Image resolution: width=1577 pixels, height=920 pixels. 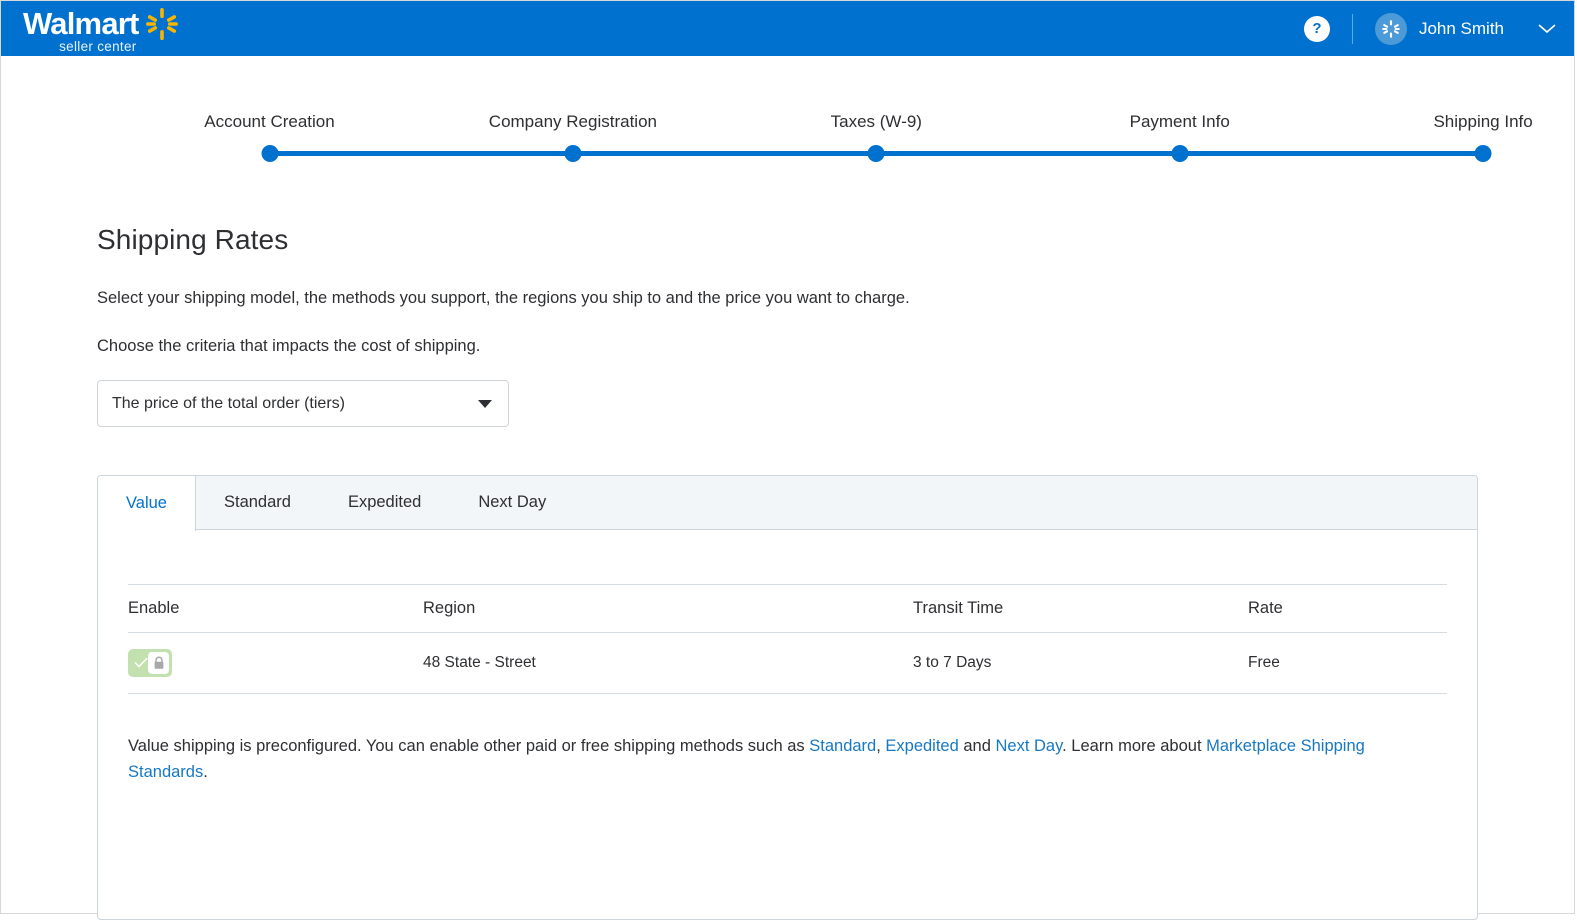 I want to click on shipping-method-tabs: Value Standard Expedited Next Day, so click(x=787, y=503).